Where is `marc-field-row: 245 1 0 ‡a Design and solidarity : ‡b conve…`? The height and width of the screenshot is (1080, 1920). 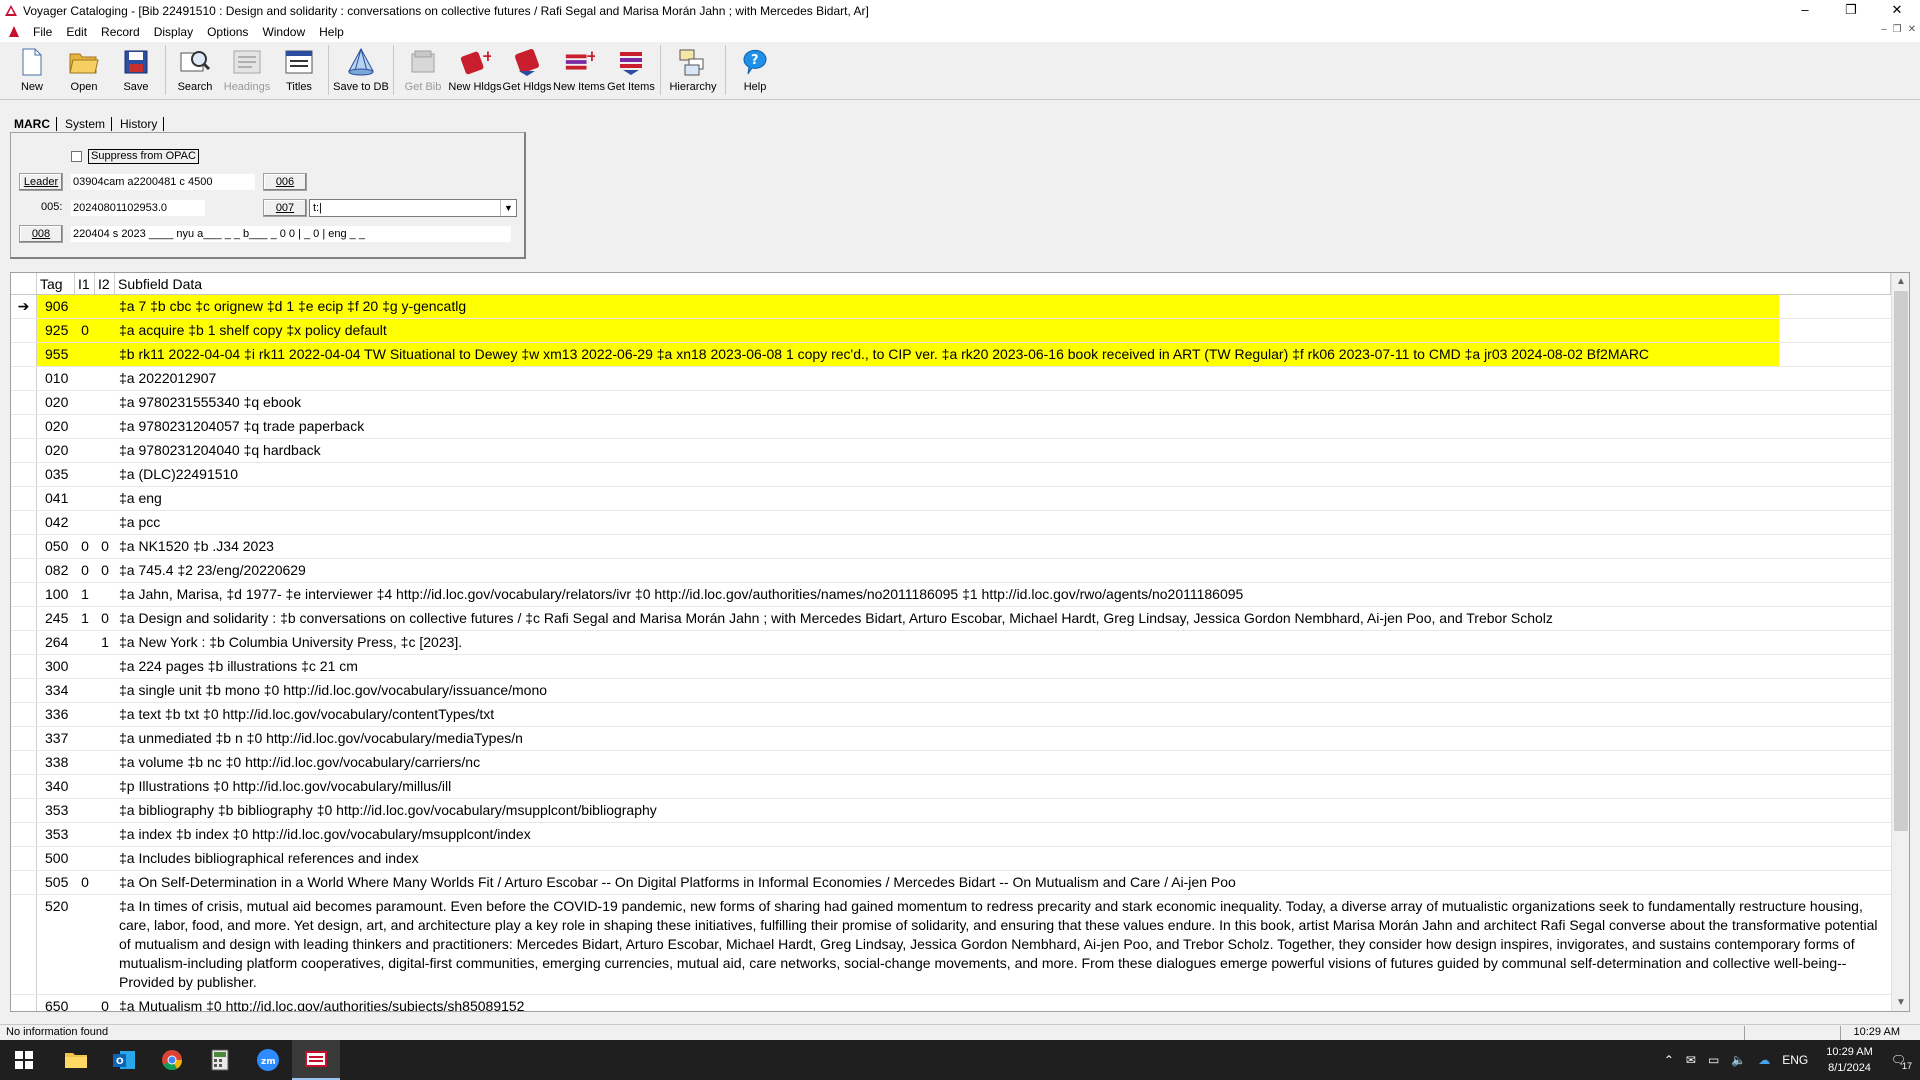
marc-field-row: 245 1 0 ‡a Design and solidarity : ‡b conve… is located at coordinates (951, 619).